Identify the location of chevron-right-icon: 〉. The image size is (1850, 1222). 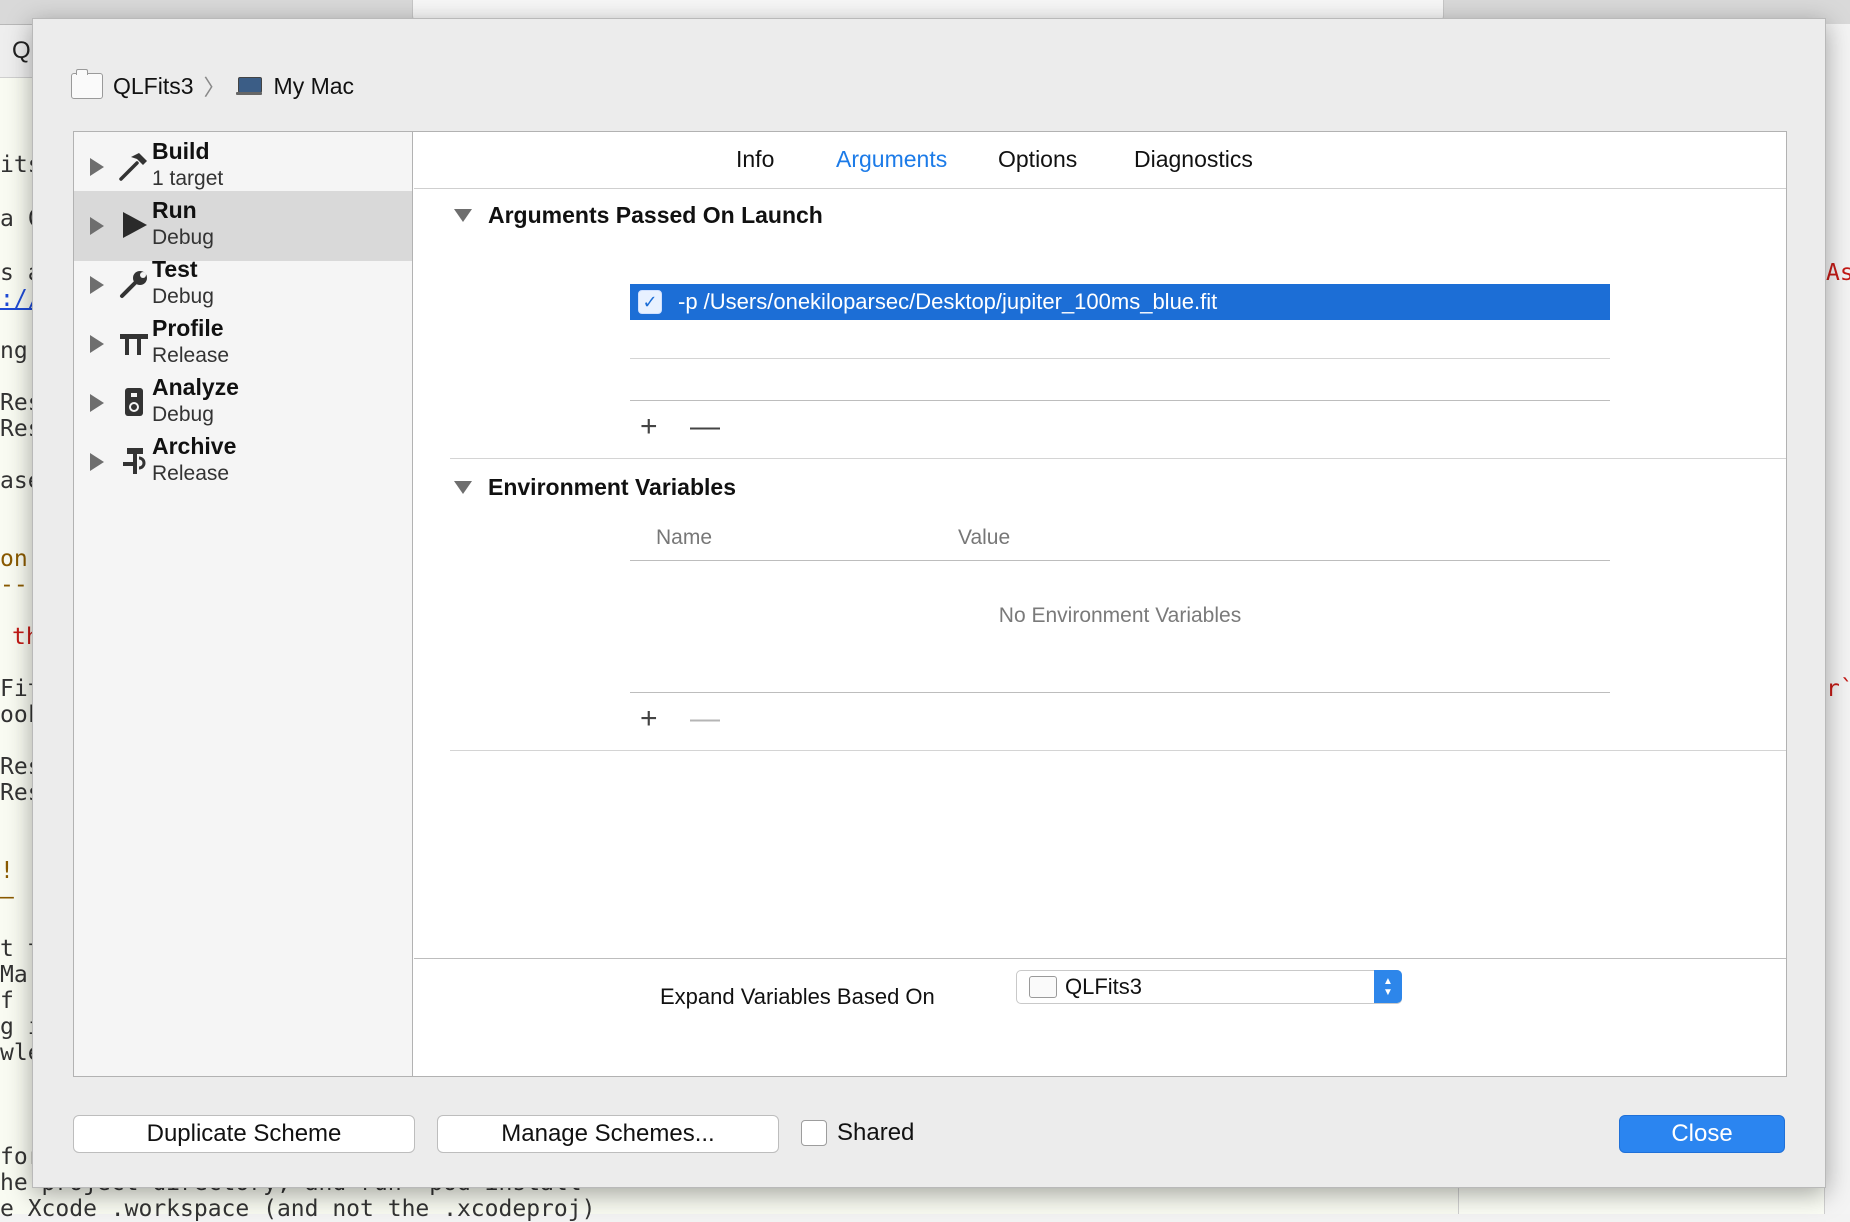
(214, 87).